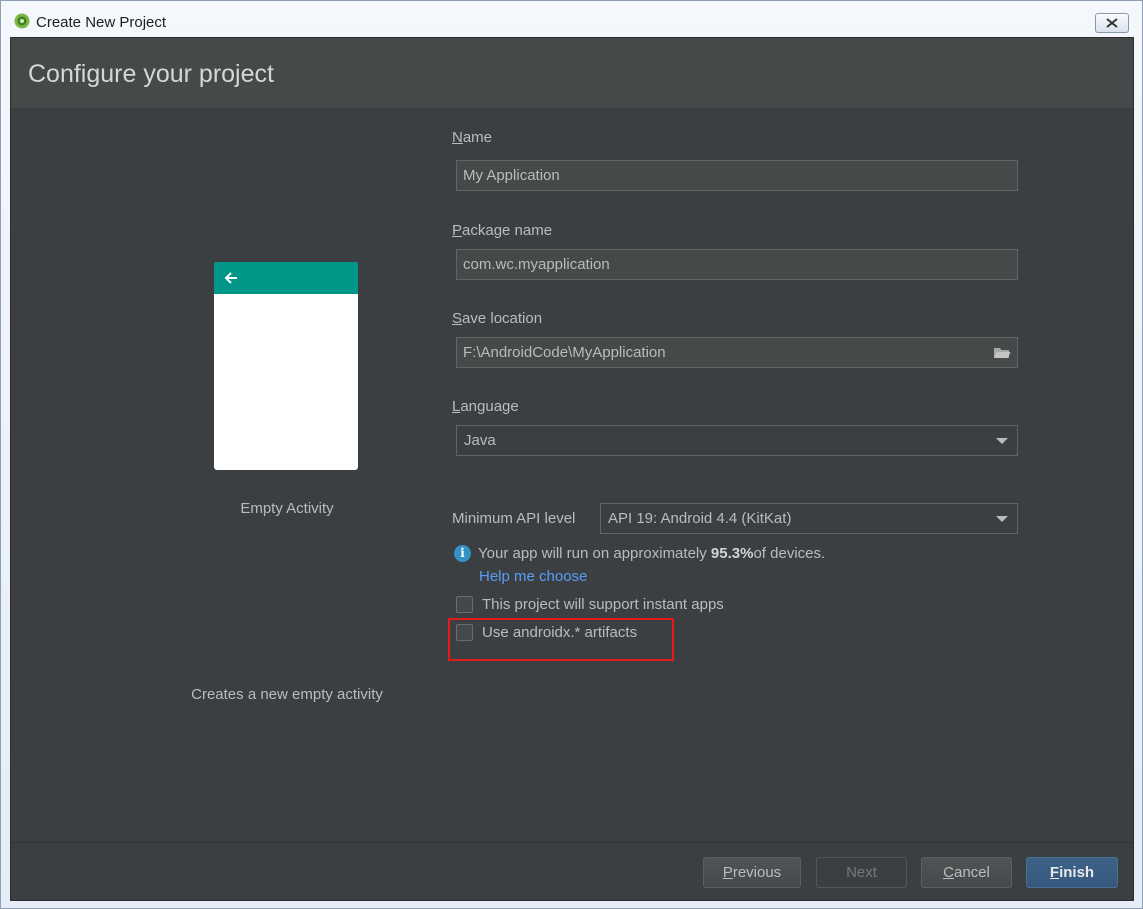 The image size is (1143, 909). Describe the element at coordinates (286, 278) in the screenshot. I see `preview-app-bar` at that location.